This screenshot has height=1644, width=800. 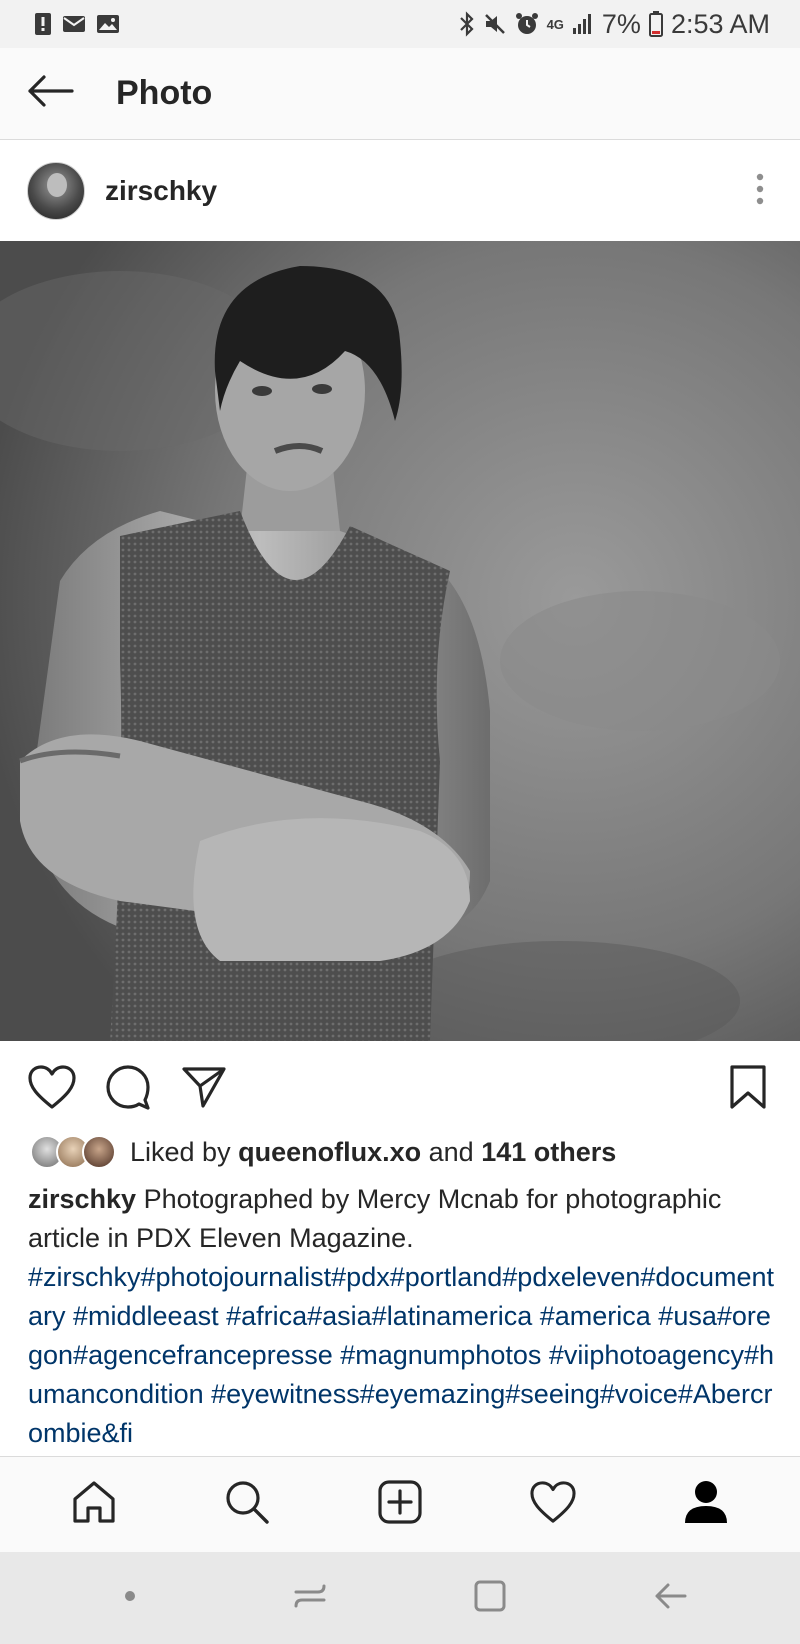 I want to click on recents-icon, so click(x=310, y=1598).